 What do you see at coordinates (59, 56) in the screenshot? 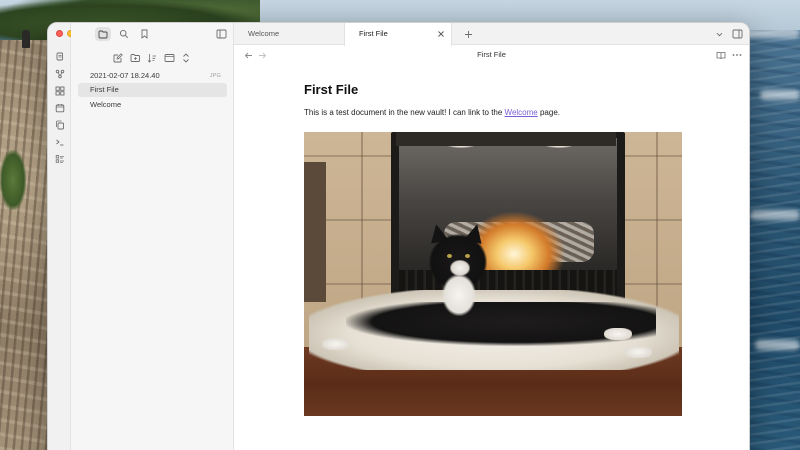
I see `files-icon` at bounding box center [59, 56].